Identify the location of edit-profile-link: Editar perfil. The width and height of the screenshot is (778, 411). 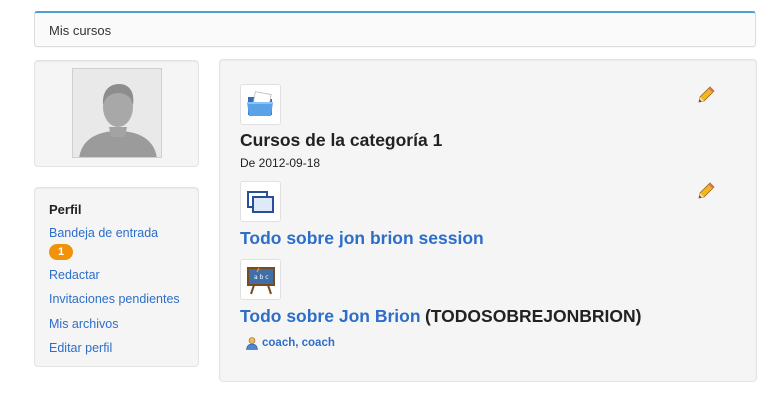
(80, 348).